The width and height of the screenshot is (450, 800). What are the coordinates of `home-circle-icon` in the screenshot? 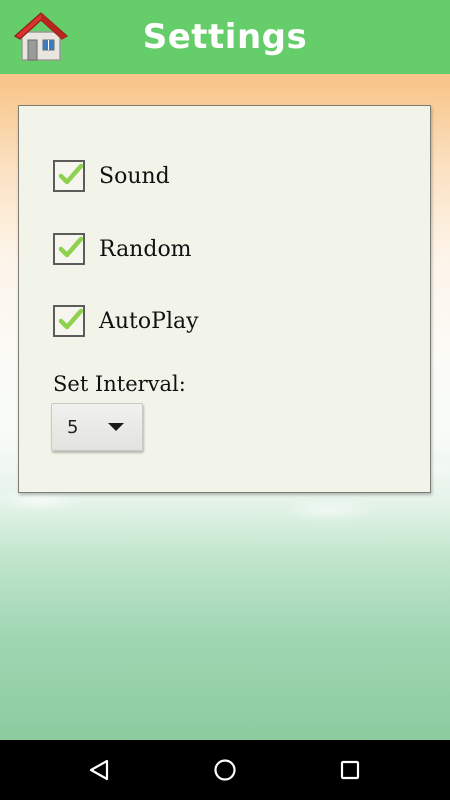 It's located at (225, 770).